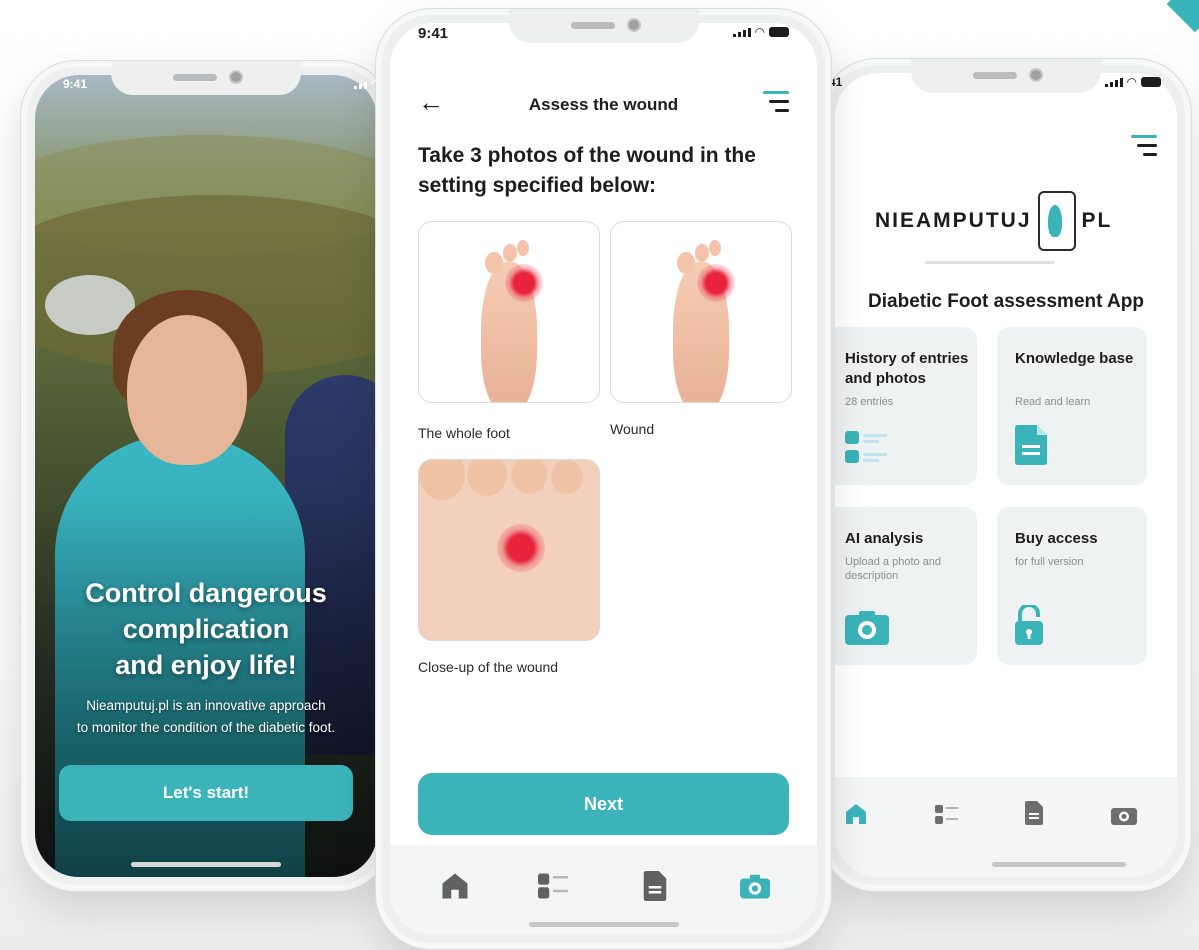 The height and width of the screenshot is (950, 1199). What do you see at coordinates (509, 312) in the screenshot?
I see `photo-card-whole-foot` at bounding box center [509, 312].